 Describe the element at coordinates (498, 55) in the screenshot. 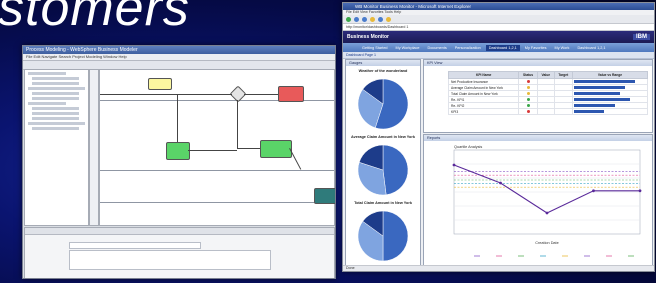

I see `sub-nav: Dashboard Page 1` at that location.